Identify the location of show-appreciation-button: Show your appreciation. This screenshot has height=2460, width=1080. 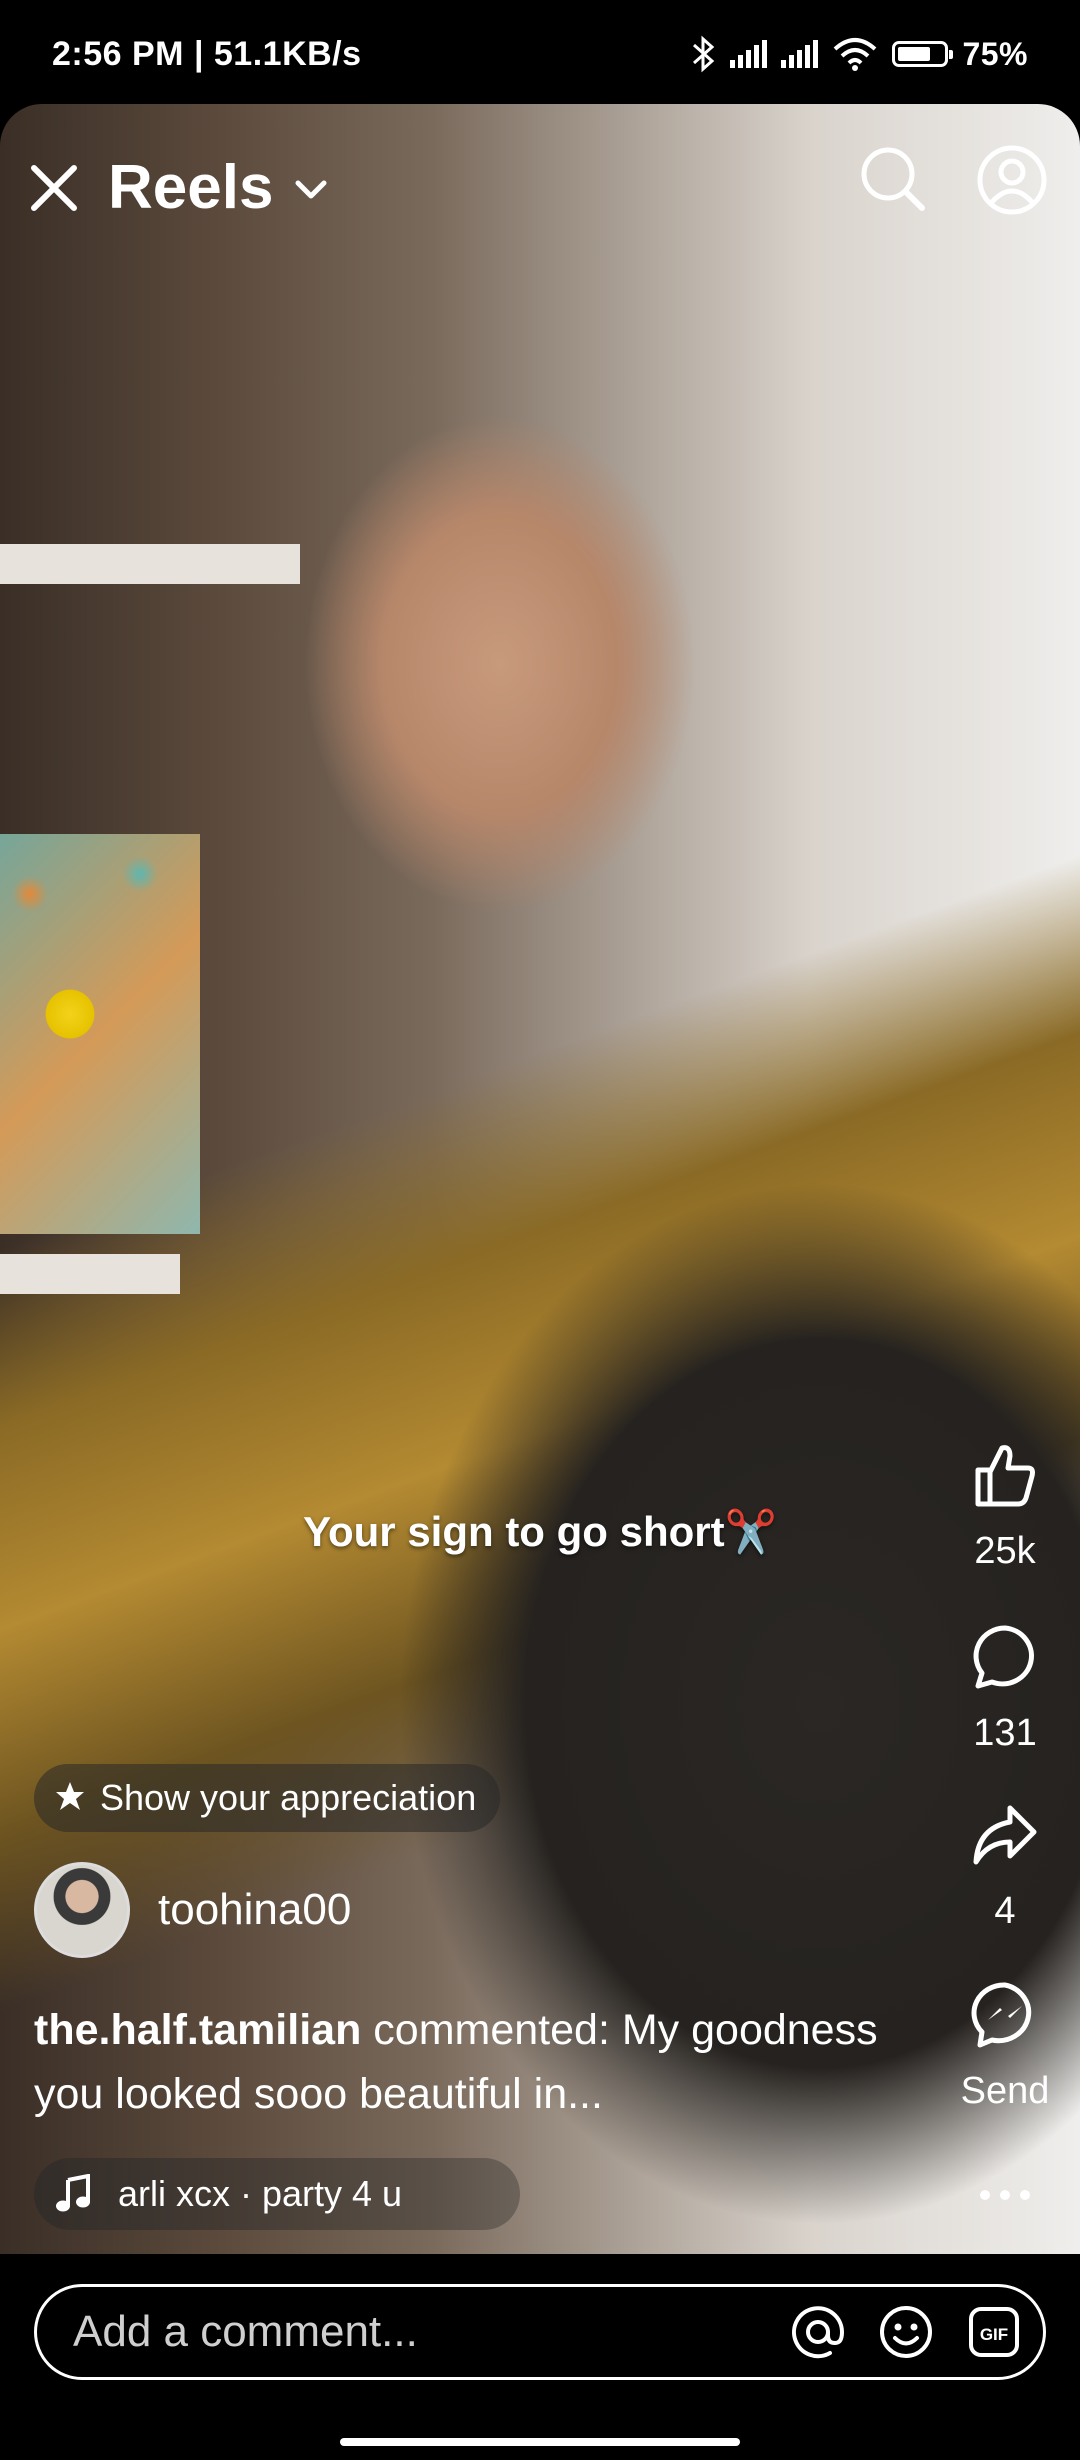
(267, 1798).